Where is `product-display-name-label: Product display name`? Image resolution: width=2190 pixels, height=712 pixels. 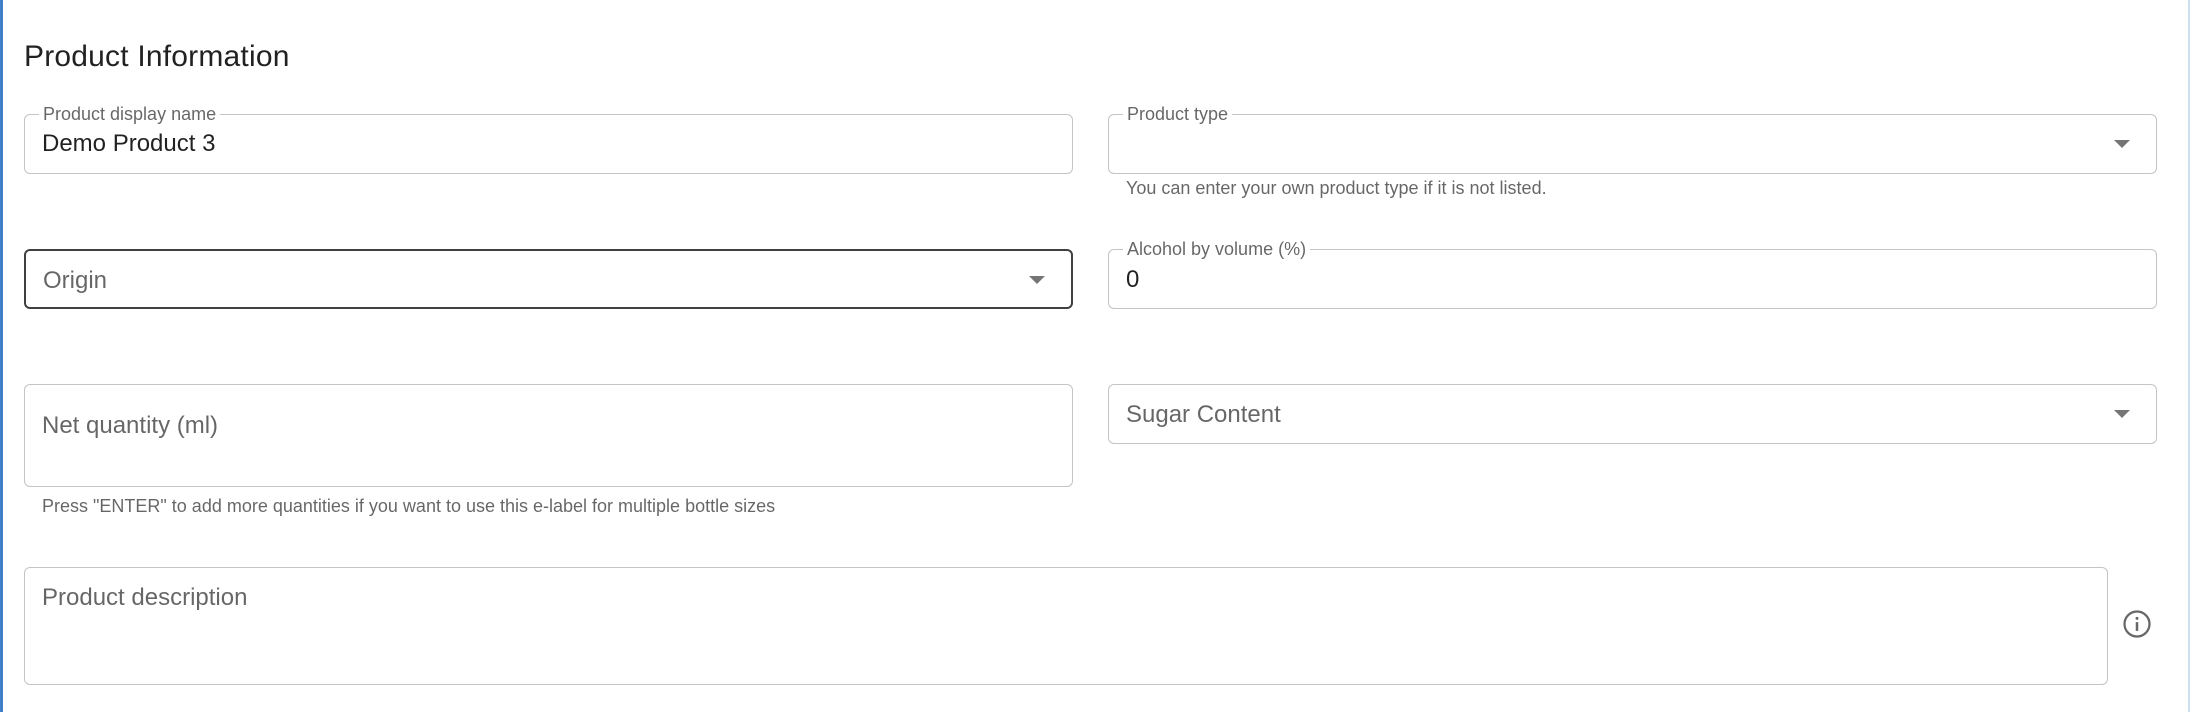 product-display-name-label: Product display name is located at coordinates (130, 114).